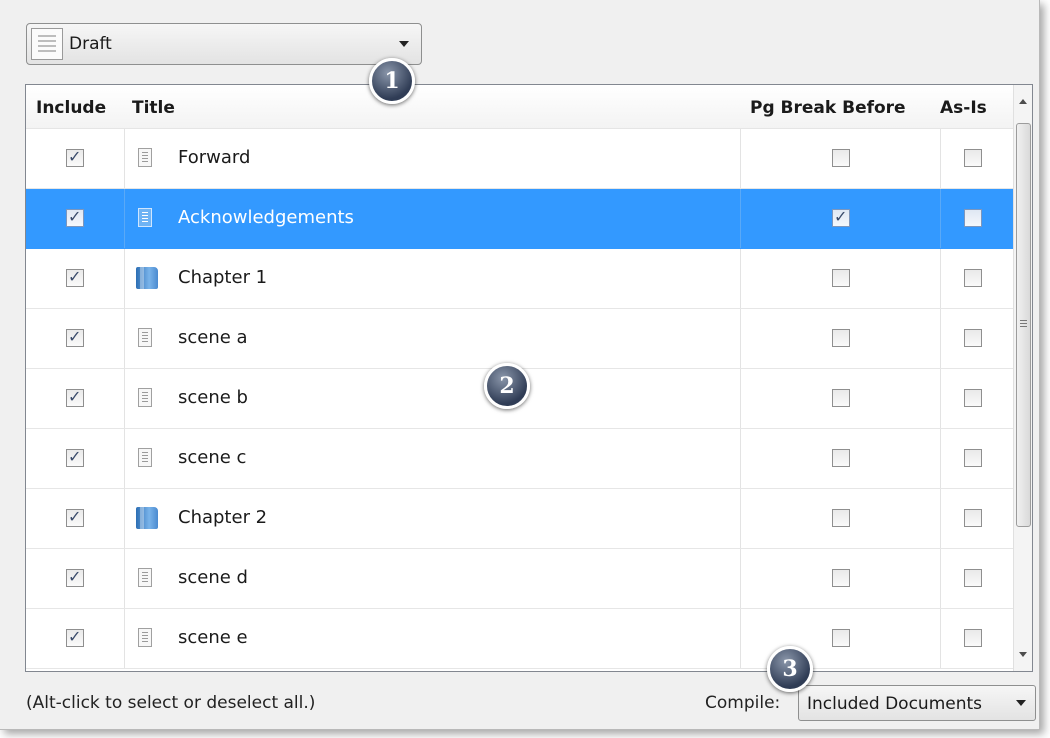 Image resolution: width=1050 pixels, height=738 pixels. I want to click on source-dropdown-value: Draft, so click(90, 44).